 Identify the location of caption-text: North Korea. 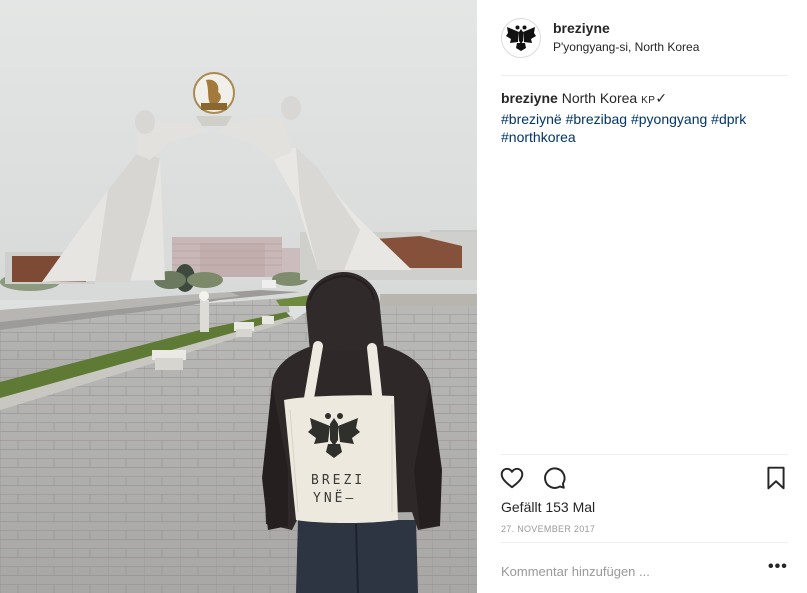
(599, 98).